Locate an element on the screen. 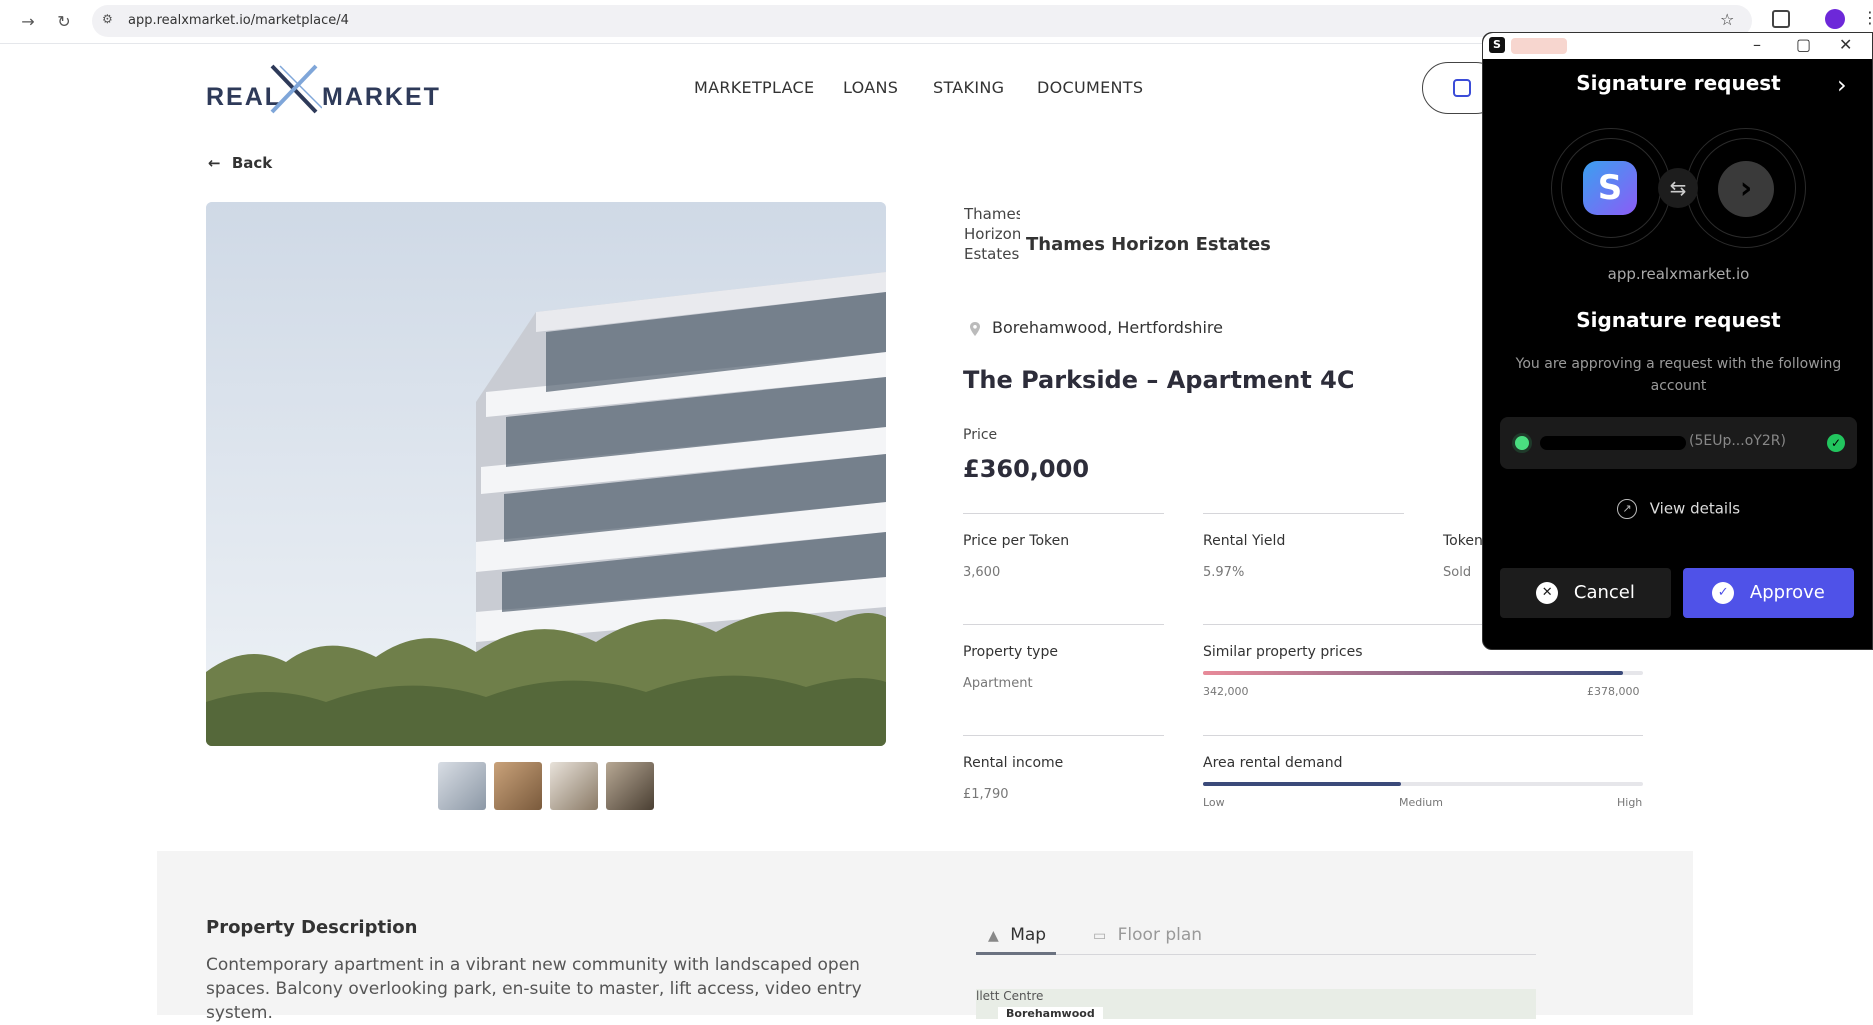 The image size is (1873, 1025). tokens-value: Sold is located at coordinates (1457, 572).